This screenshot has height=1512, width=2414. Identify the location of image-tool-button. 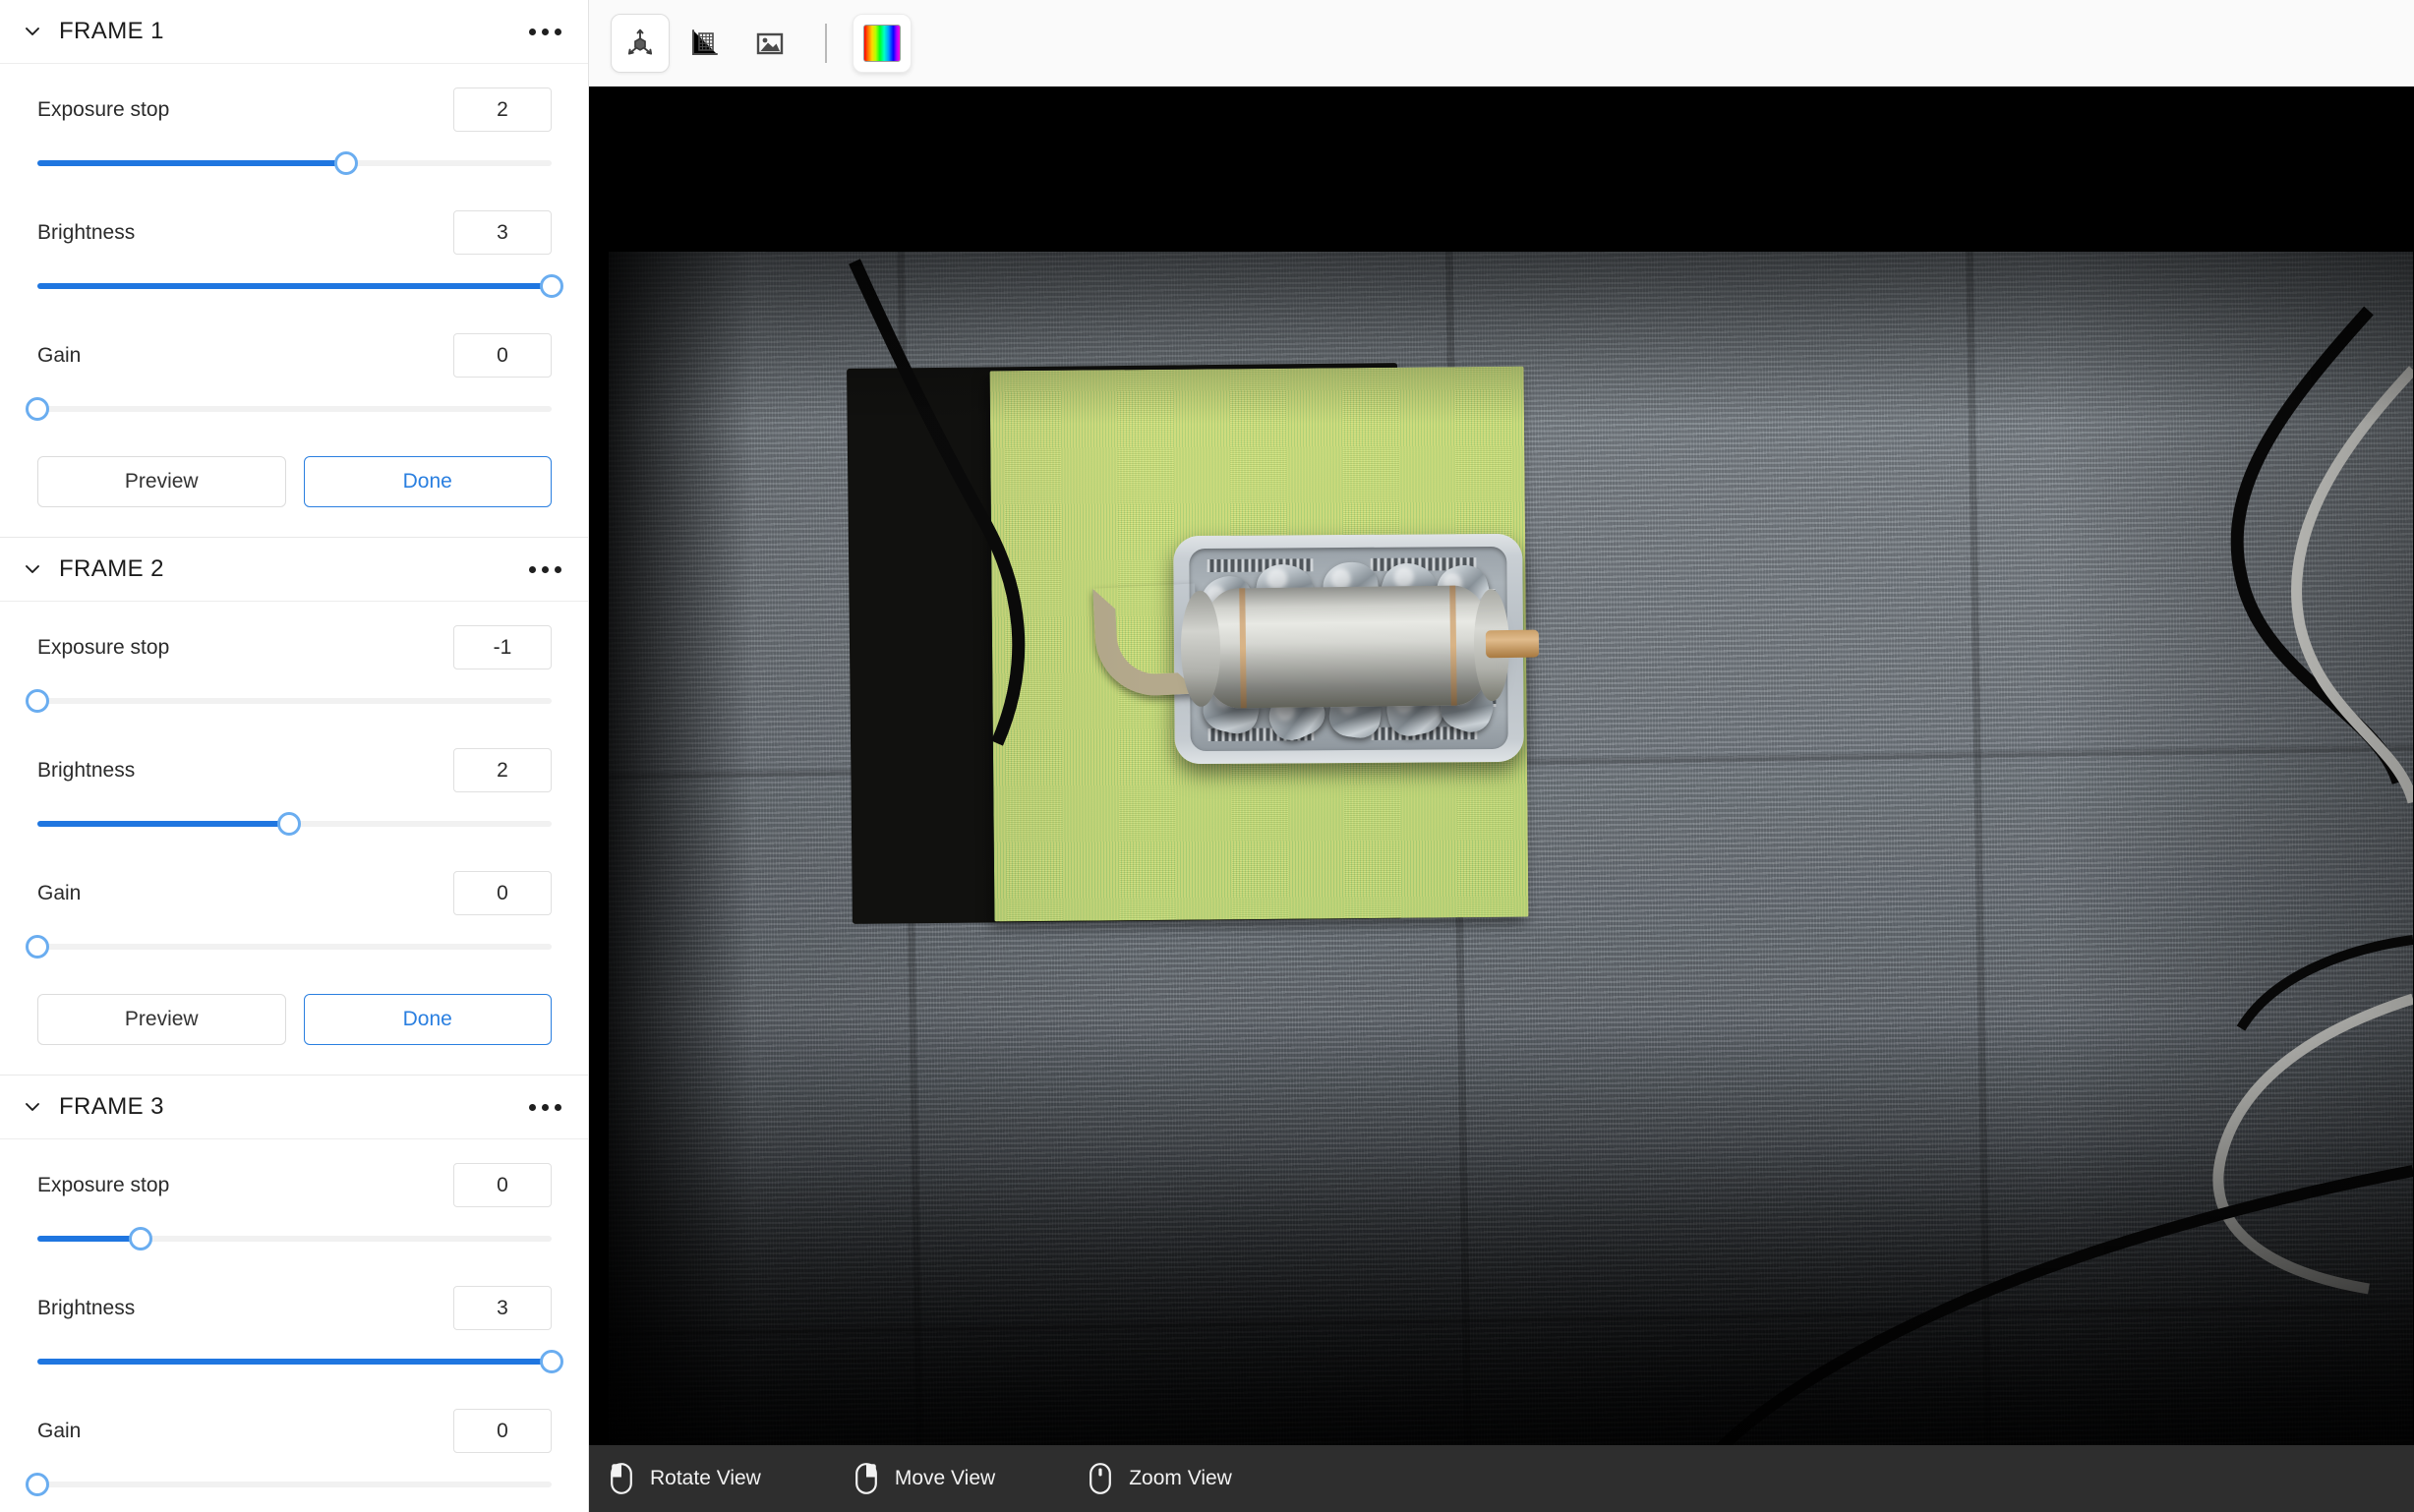
(769, 43).